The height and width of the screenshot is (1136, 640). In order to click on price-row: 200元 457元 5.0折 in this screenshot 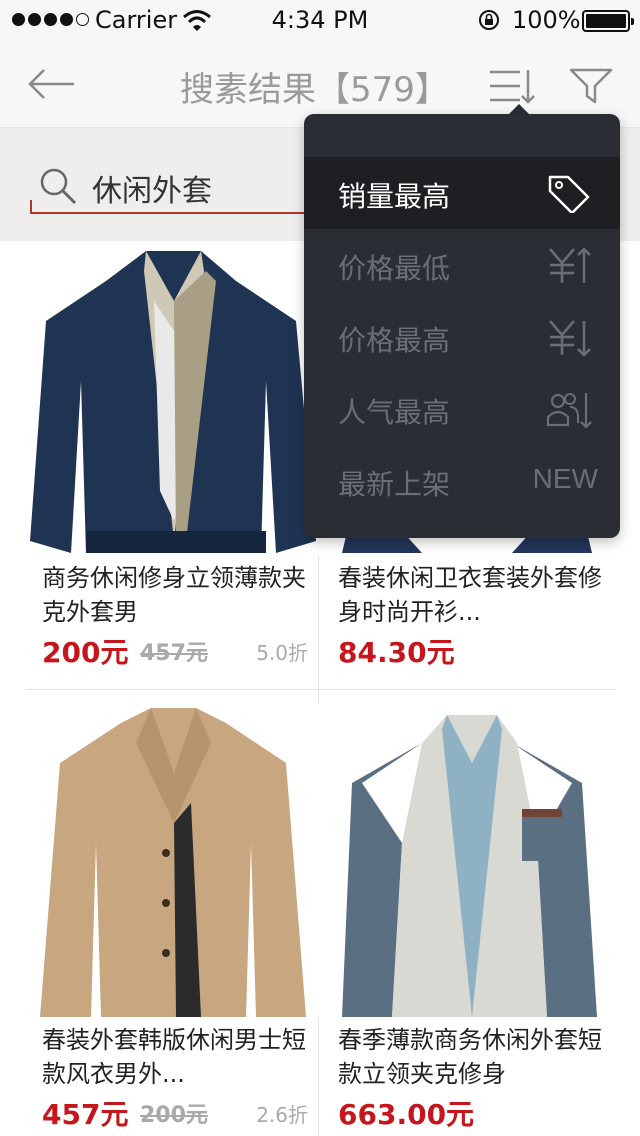, I will do `click(180, 650)`.